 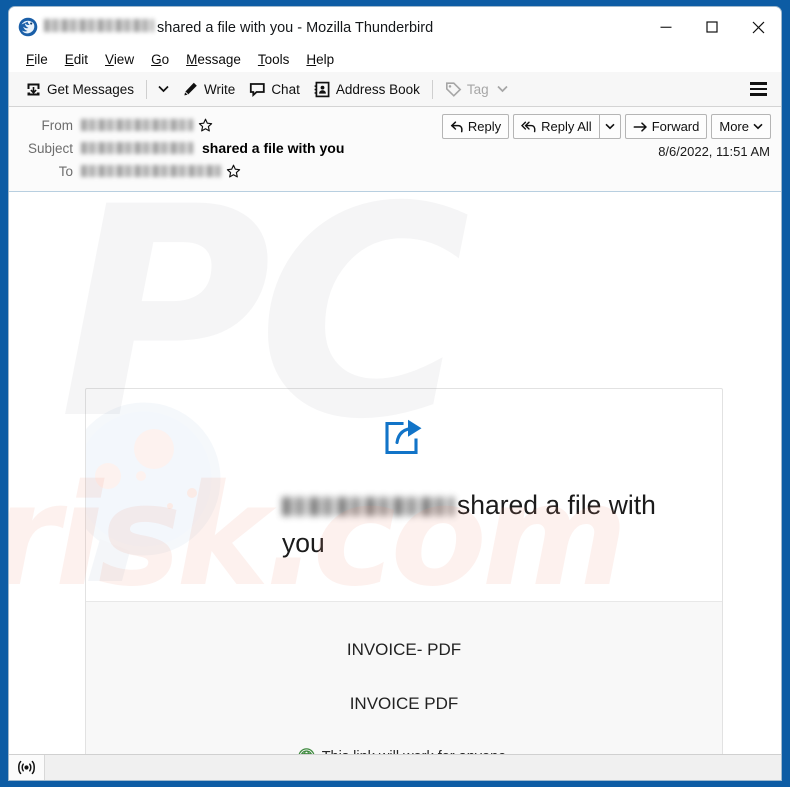 I want to click on forward-icon, so click(x=640, y=126).